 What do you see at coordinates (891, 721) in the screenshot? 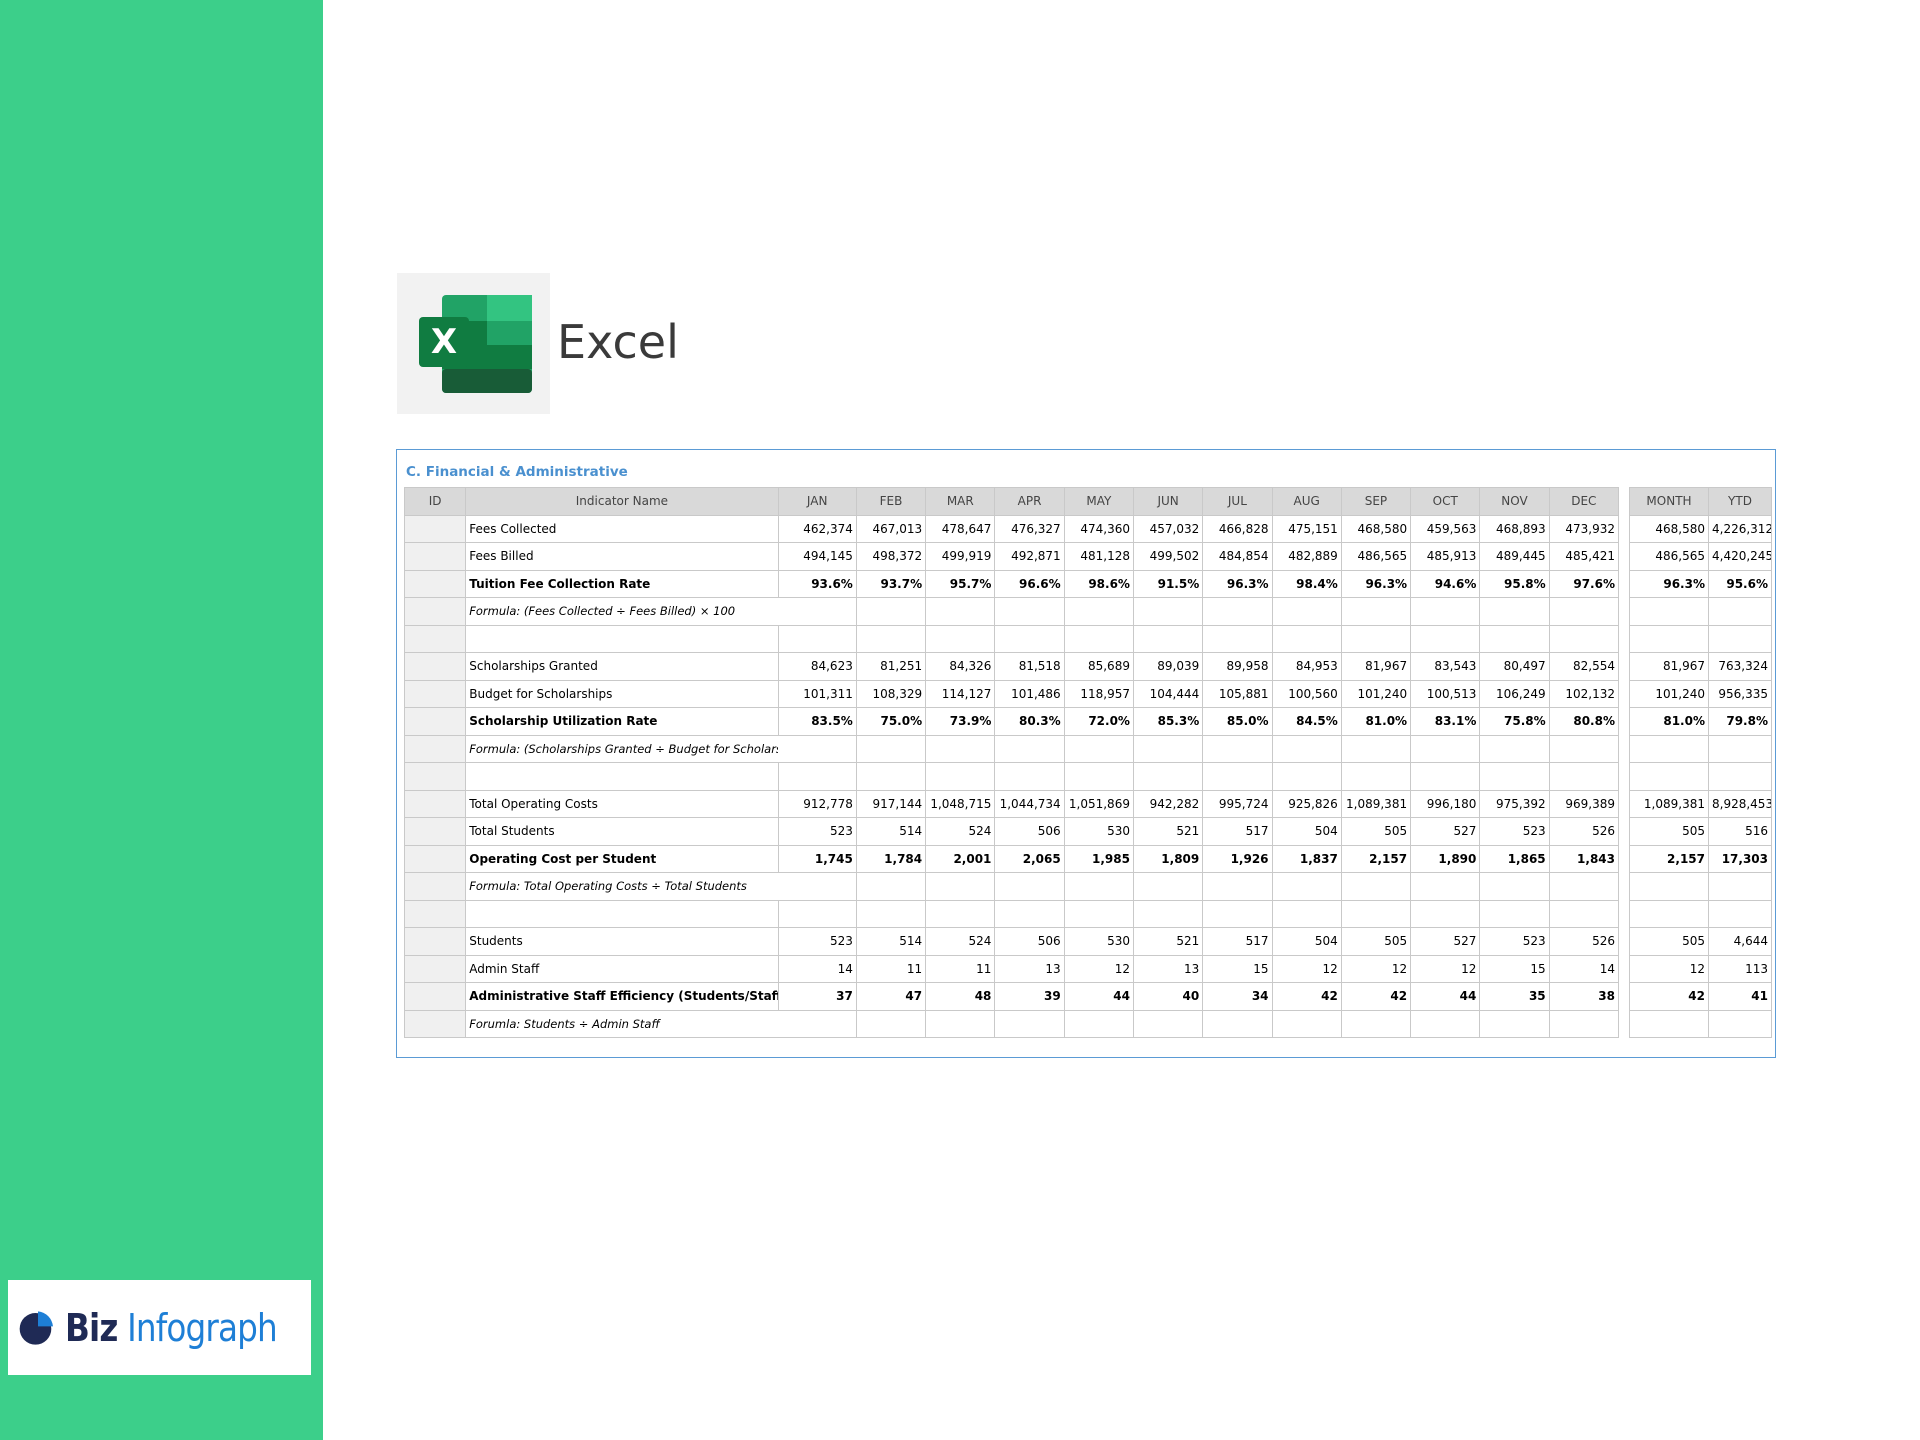
I see `month-value-cell: 75.0%` at bounding box center [891, 721].